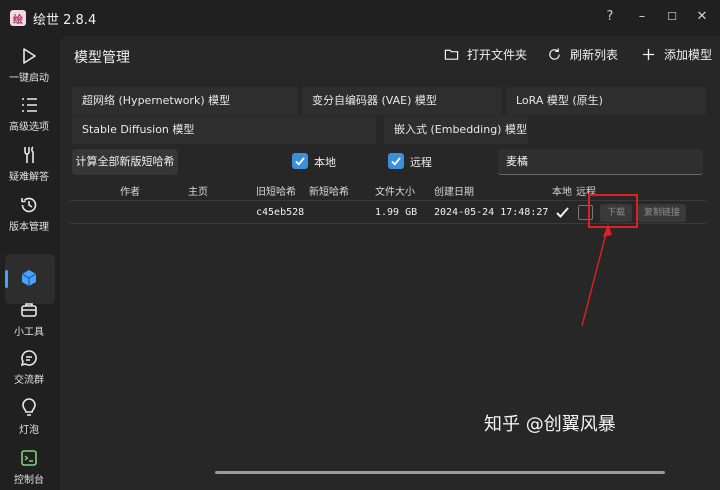 This screenshot has height=490, width=720. Describe the element at coordinates (185, 101) in the screenshot. I see `tab-hypernetwork: 超网络 (Hypernetwork) 模型` at that location.